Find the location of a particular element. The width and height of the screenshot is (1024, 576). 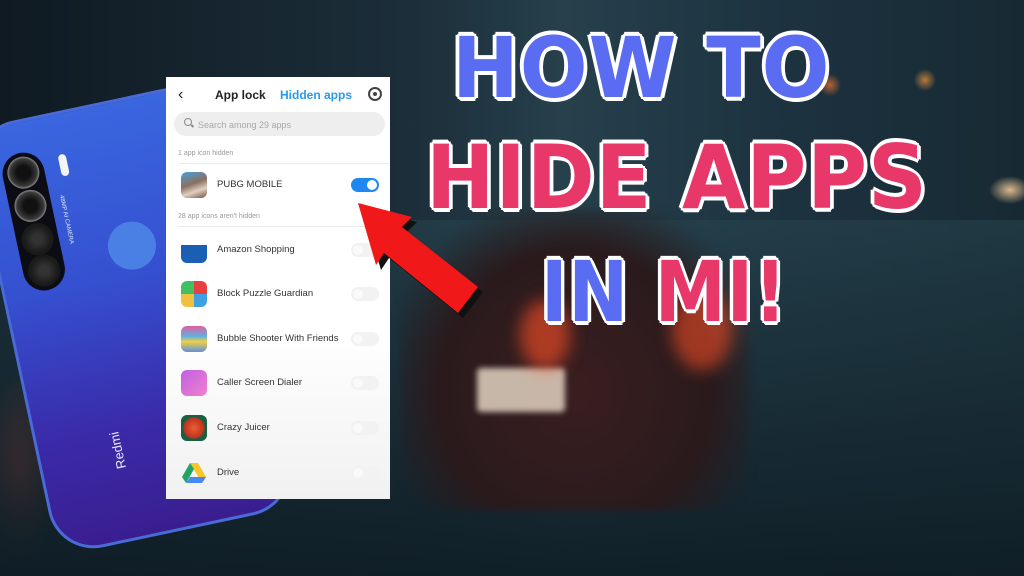

crazy-juicer-app-icon is located at coordinates (194, 428).